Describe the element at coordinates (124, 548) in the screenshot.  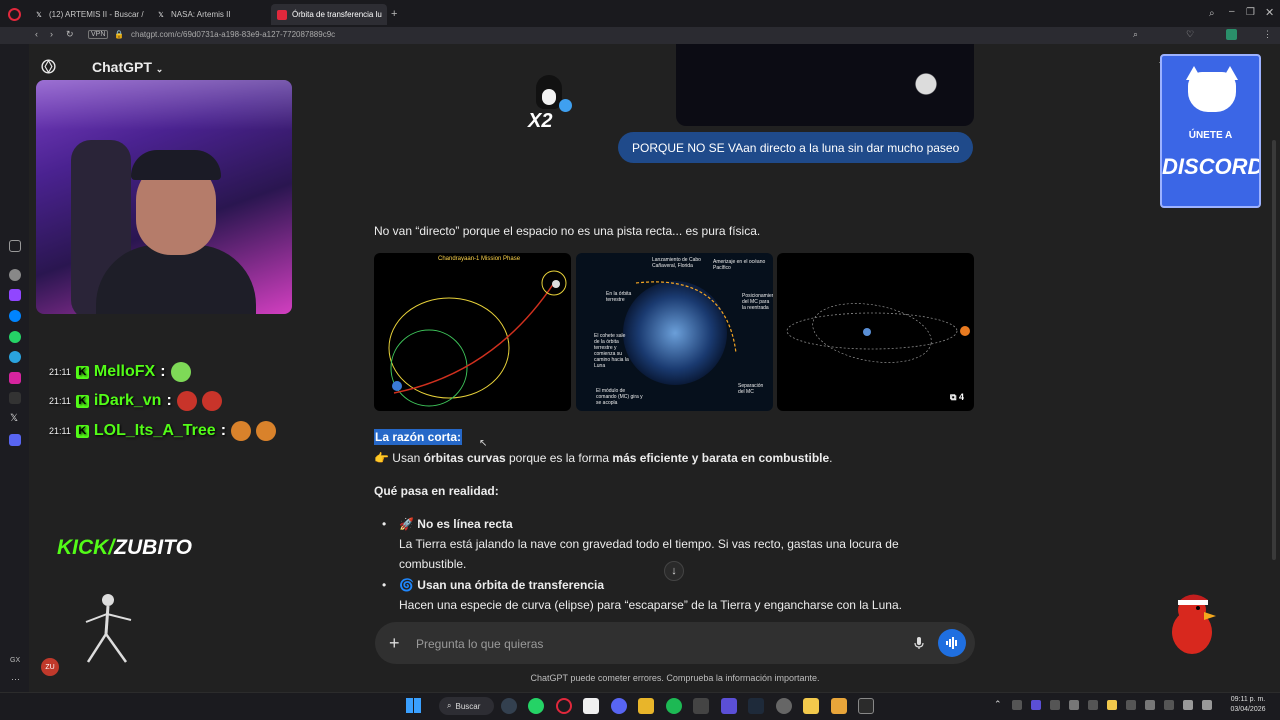
I see `kick-channel-label: KICK/ZUBITO` at that location.